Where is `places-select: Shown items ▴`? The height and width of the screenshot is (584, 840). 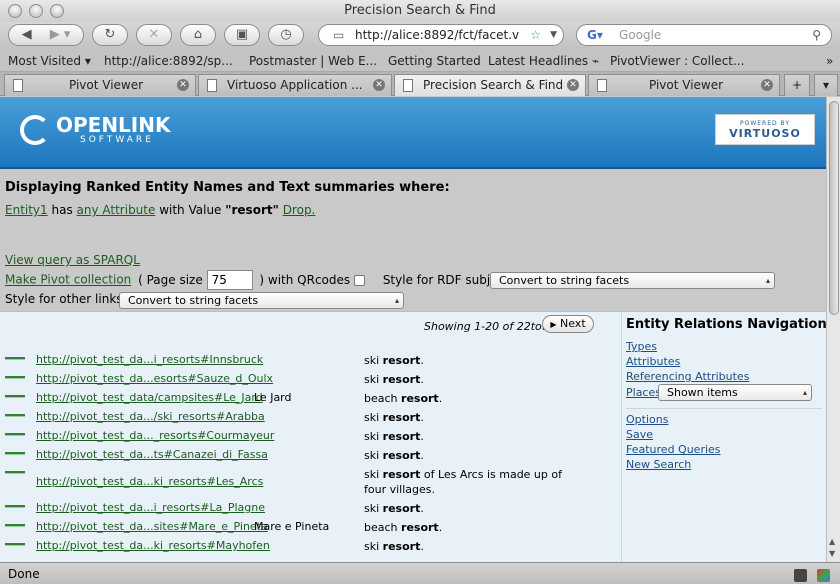
places-select: Shown items ▴ is located at coordinates (735, 392).